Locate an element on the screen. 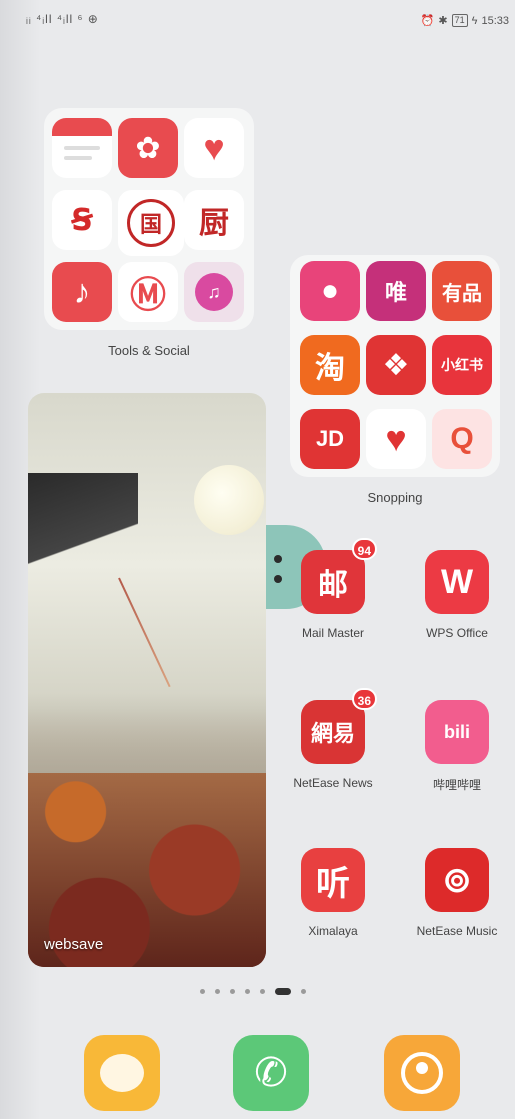 The width and height of the screenshot is (515, 1119). app-wps-office: W WPS Office is located at coordinates (457, 595).